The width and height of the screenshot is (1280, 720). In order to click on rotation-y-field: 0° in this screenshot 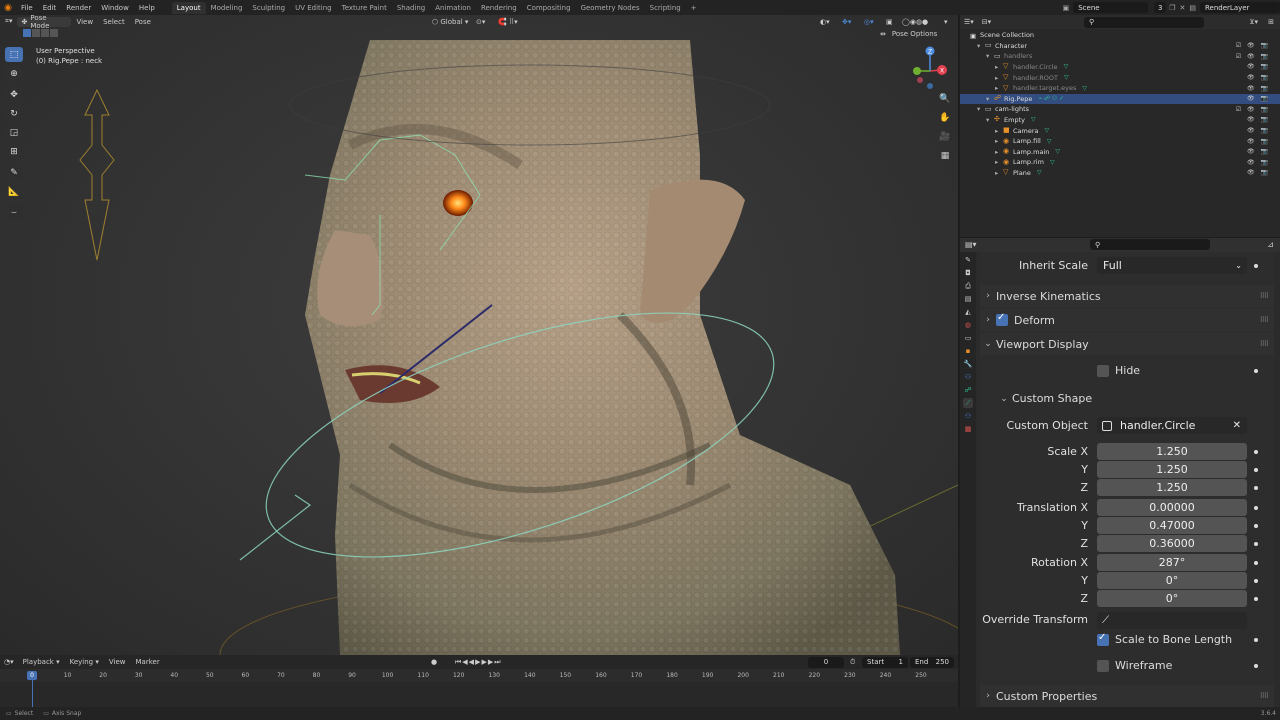, I will do `click(1172, 580)`.